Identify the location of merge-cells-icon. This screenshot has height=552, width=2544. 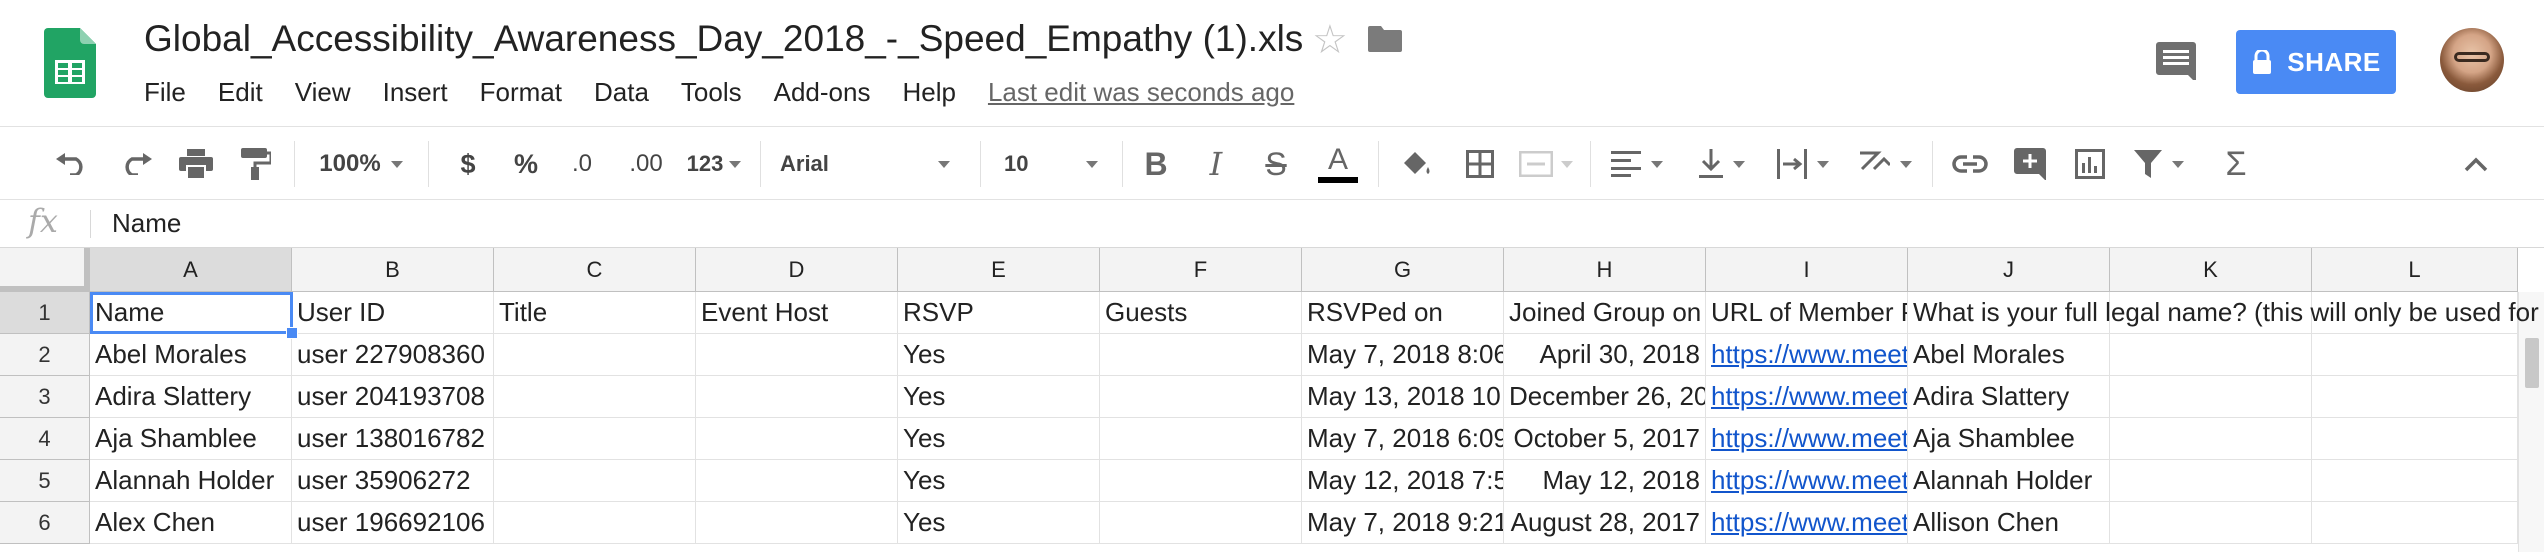
(1546, 164).